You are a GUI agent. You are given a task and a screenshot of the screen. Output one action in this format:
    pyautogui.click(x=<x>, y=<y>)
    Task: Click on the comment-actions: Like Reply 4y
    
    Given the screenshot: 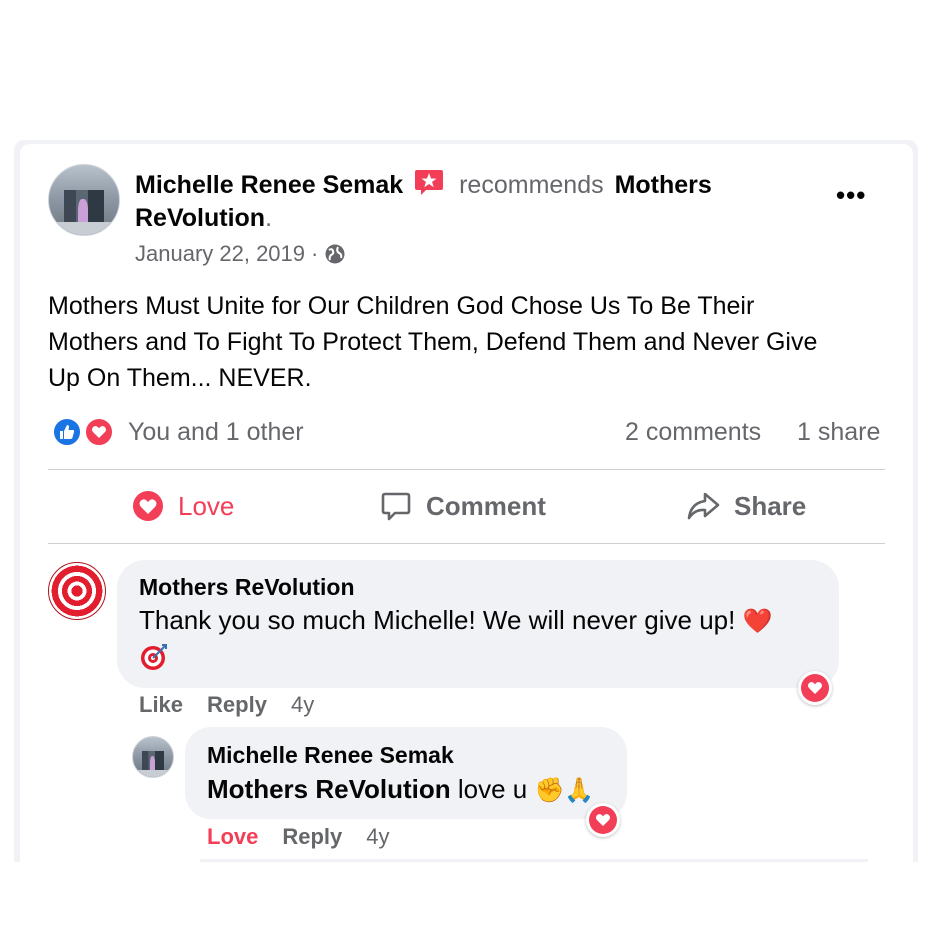 What is the action you would take?
    pyautogui.click(x=226, y=705)
    